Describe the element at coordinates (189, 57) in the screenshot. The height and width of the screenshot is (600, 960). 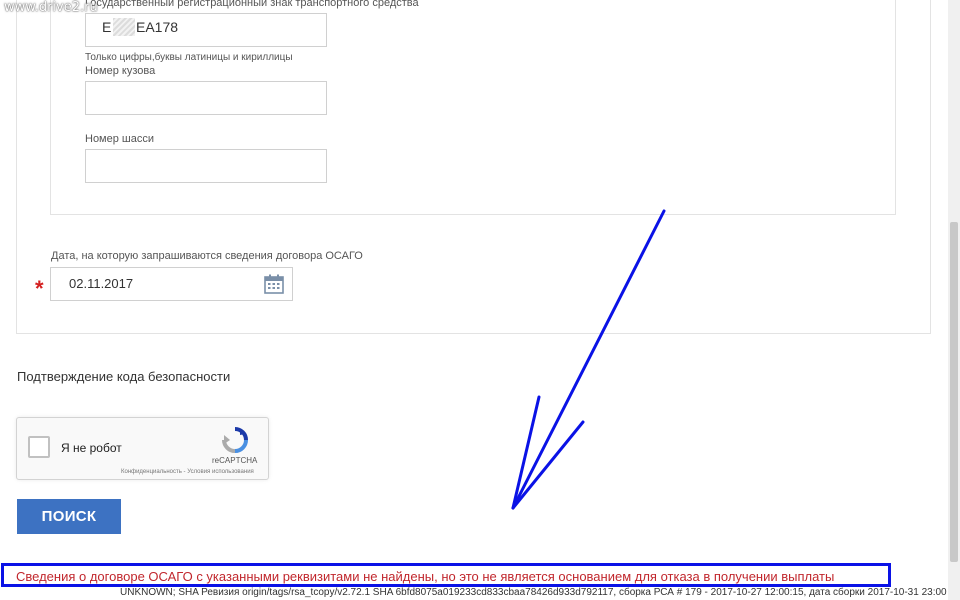
I see `plate-hint: Только цифры,буквы латиницы и кириллицы` at that location.